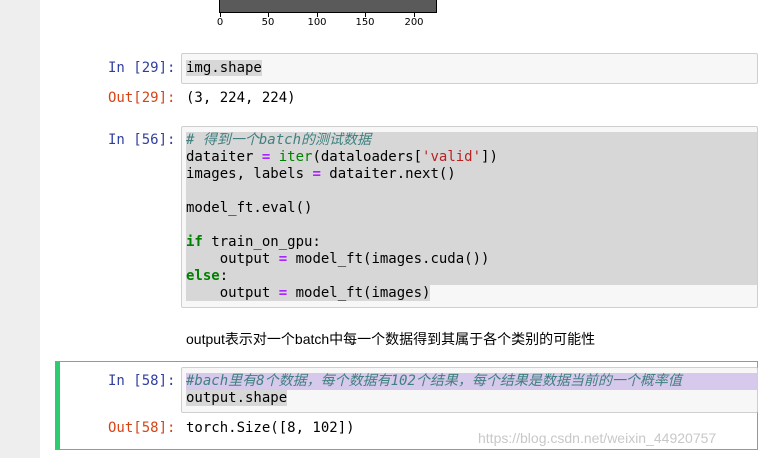  What do you see at coordinates (207, 276) in the screenshot?
I see `code-line: else:` at bounding box center [207, 276].